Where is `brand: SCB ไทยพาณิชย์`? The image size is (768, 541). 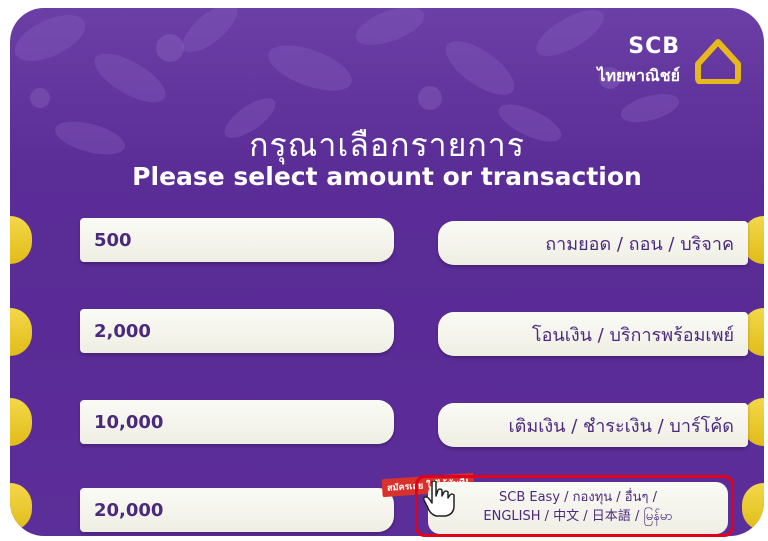
brand: SCB ไทยพาณิชย์ is located at coordinates (656, 65).